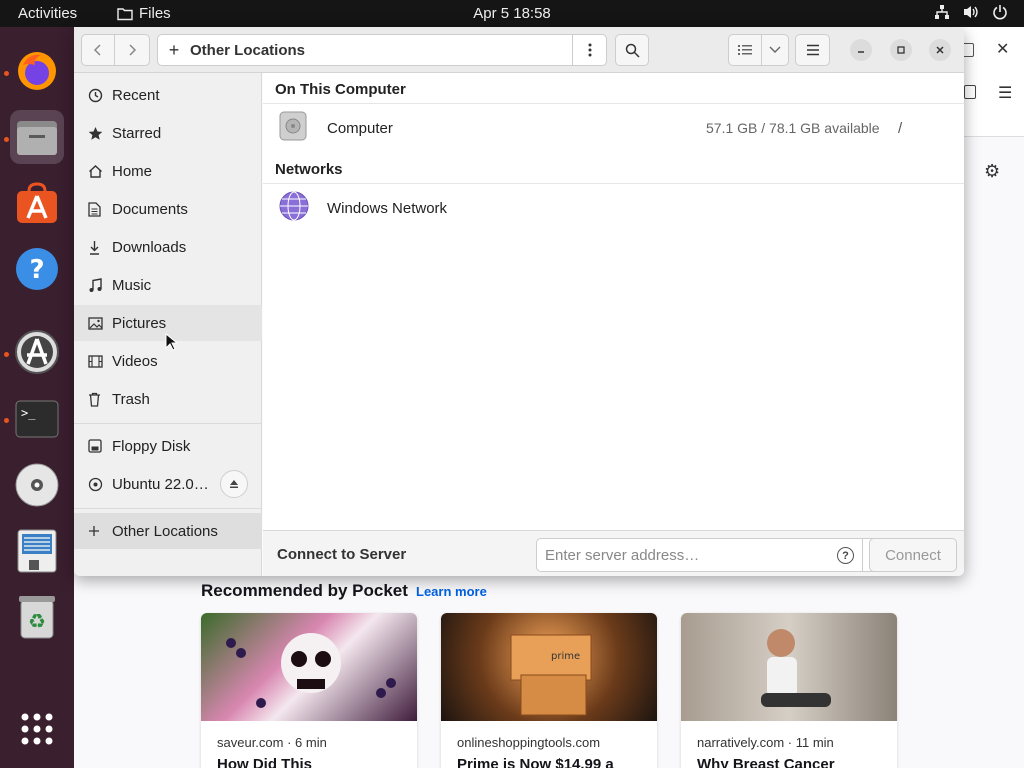  What do you see at coordinates (168, 133) in the screenshot?
I see `sidebar-item-starred: Starred` at bounding box center [168, 133].